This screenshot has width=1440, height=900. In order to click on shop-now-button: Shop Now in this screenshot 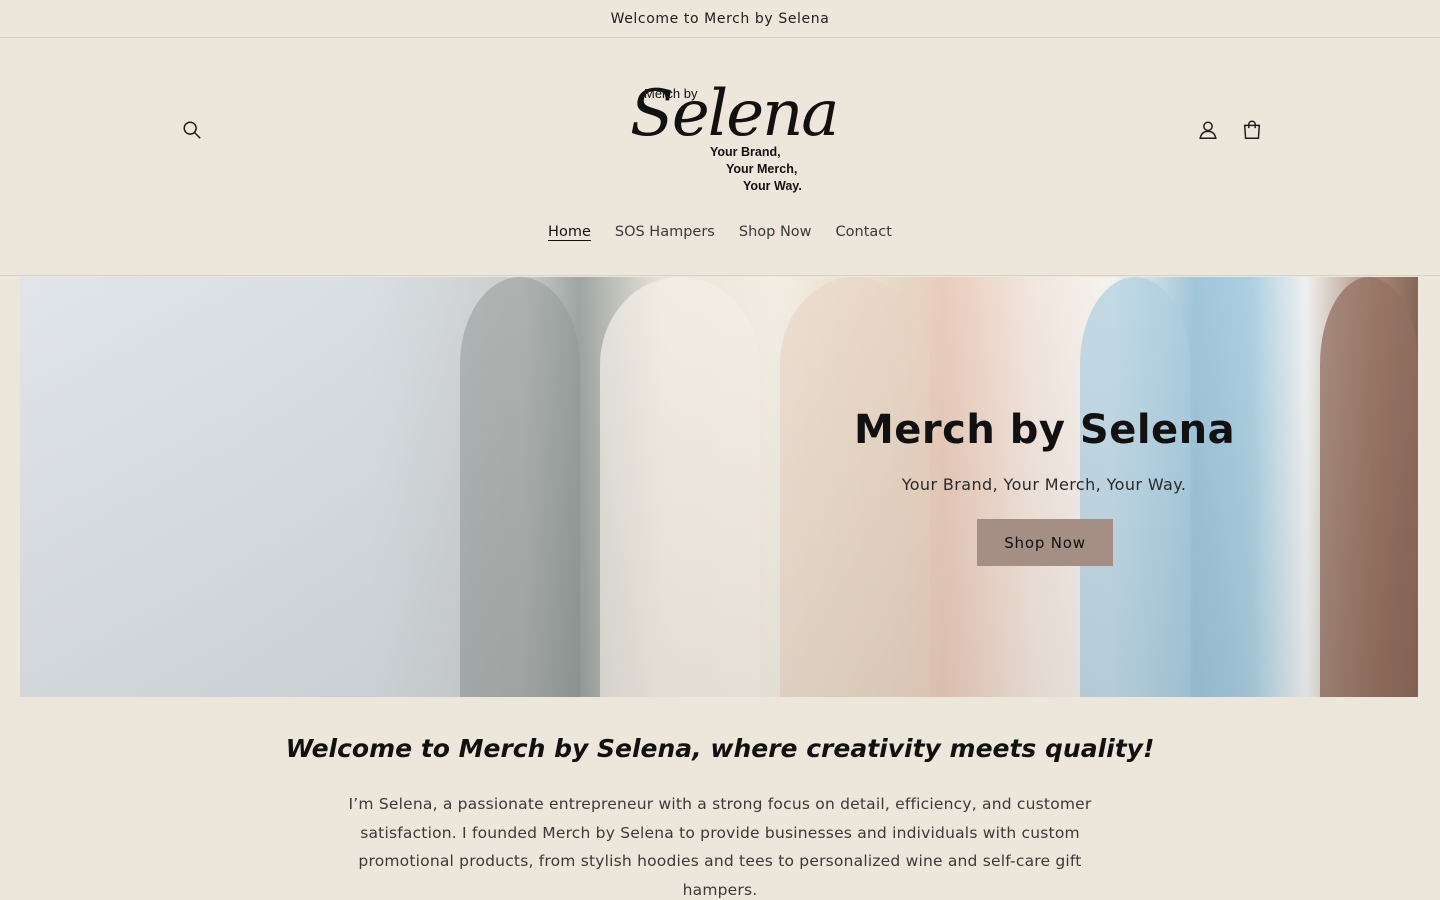, I will do `click(1045, 542)`.